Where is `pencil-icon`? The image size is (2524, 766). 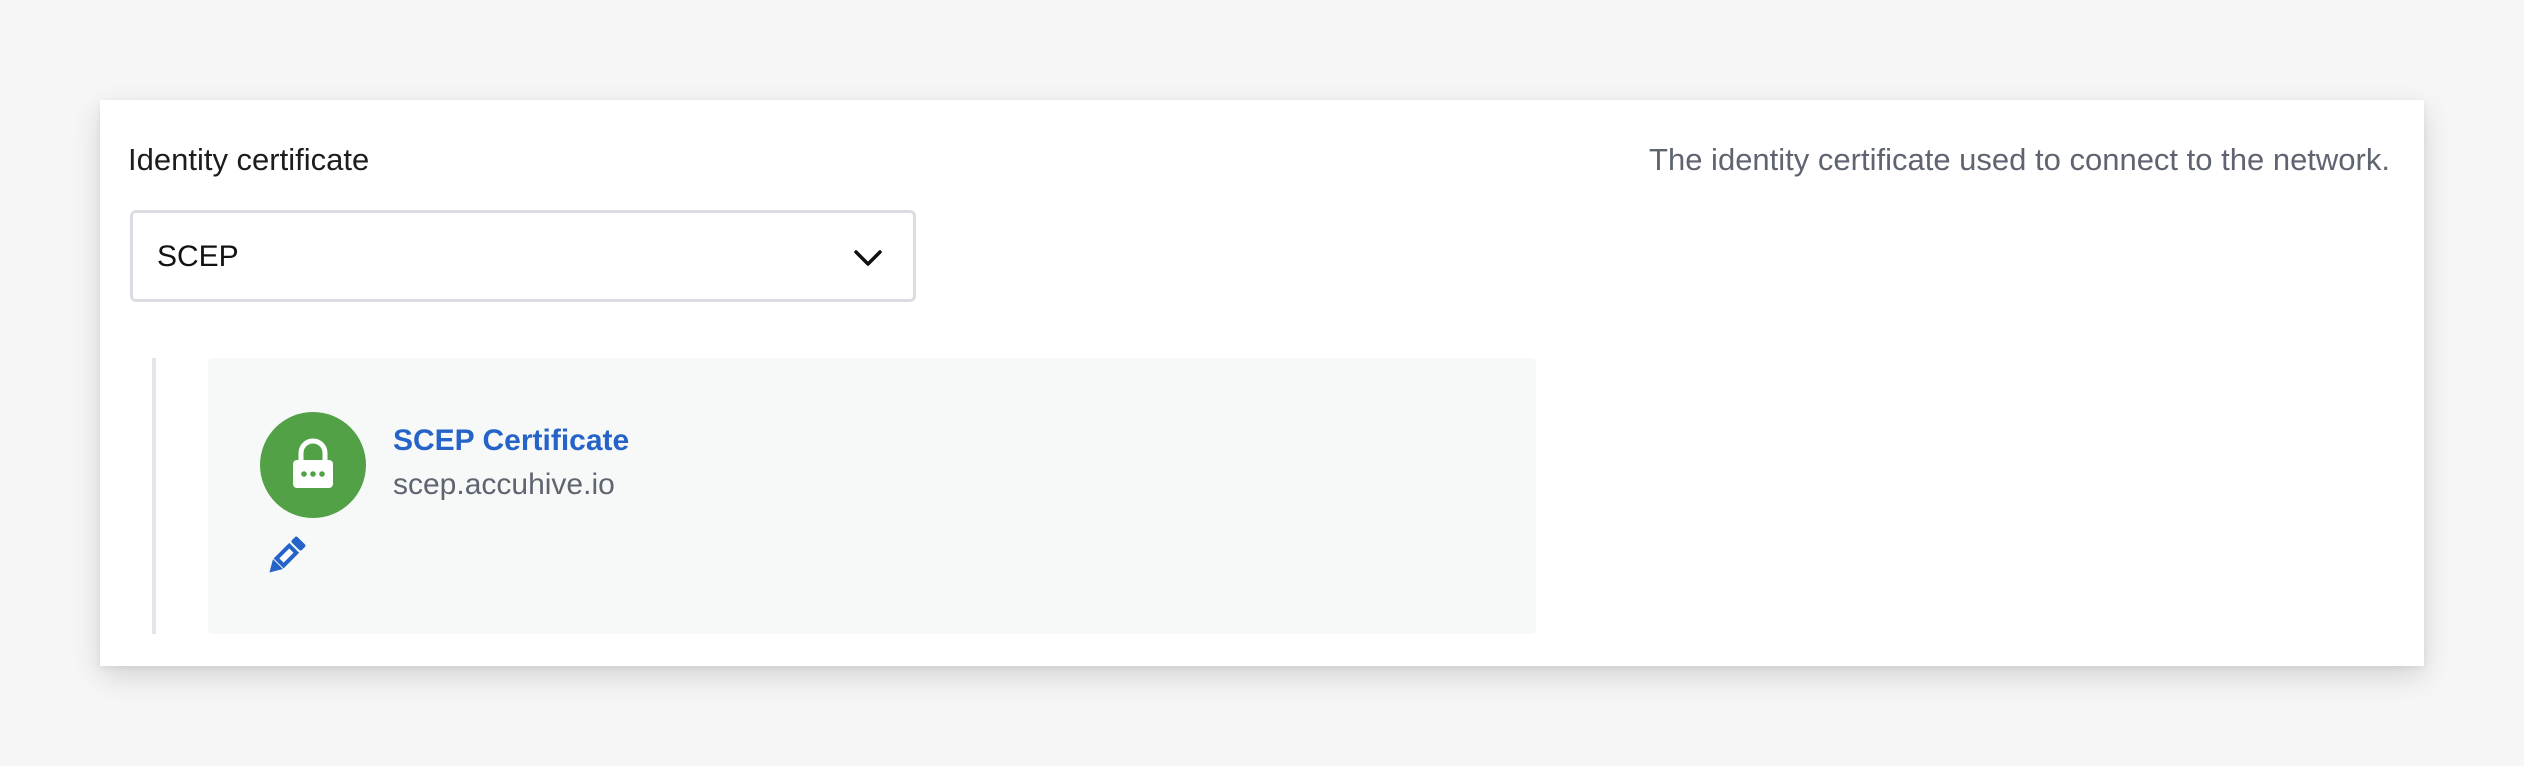
pencil-icon is located at coordinates (285, 557).